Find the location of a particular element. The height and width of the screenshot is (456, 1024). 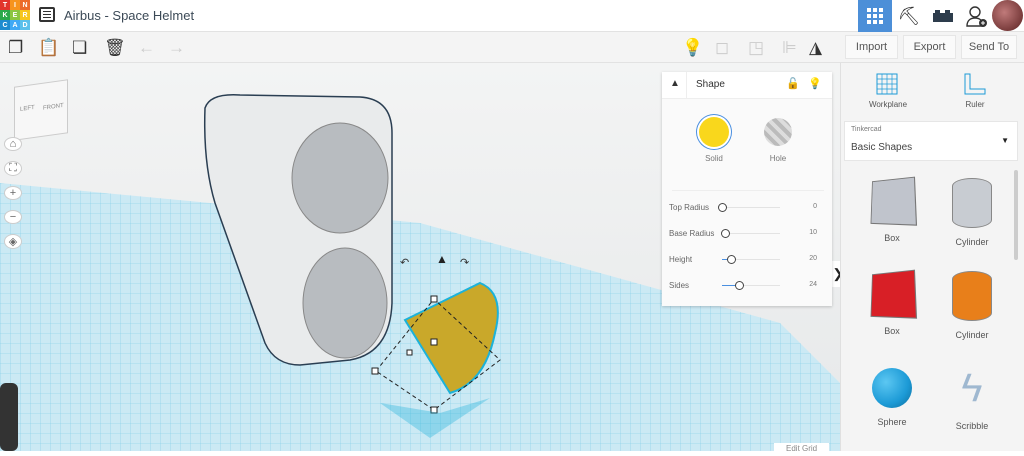

perspective-icon: ◈ is located at coordinates (13, 241).